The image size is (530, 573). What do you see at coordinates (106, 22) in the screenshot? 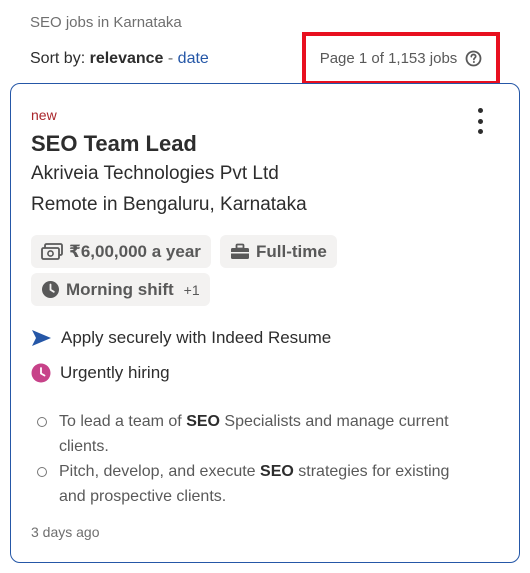
I see `breadcrumb: SEO jobs in Karnataka` at bounding box center [106, 22].